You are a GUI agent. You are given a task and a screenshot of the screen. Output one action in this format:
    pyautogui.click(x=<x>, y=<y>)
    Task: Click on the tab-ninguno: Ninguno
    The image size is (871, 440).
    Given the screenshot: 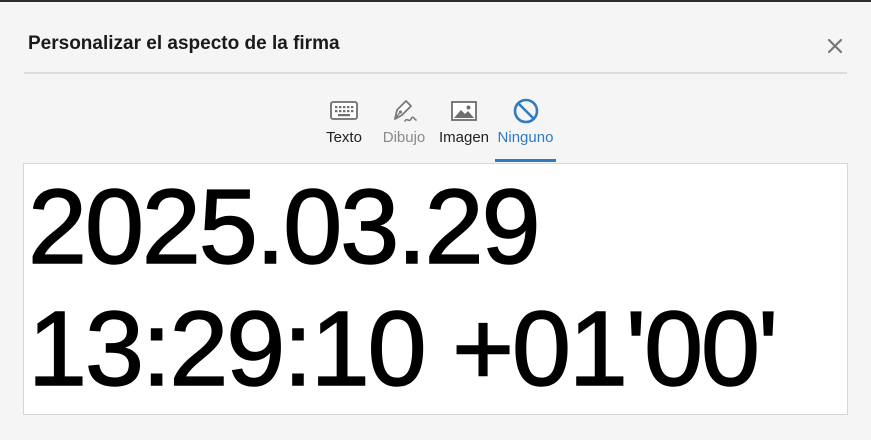 What is the action you would take?
    pyautogui.click(x=525, y=129)
    